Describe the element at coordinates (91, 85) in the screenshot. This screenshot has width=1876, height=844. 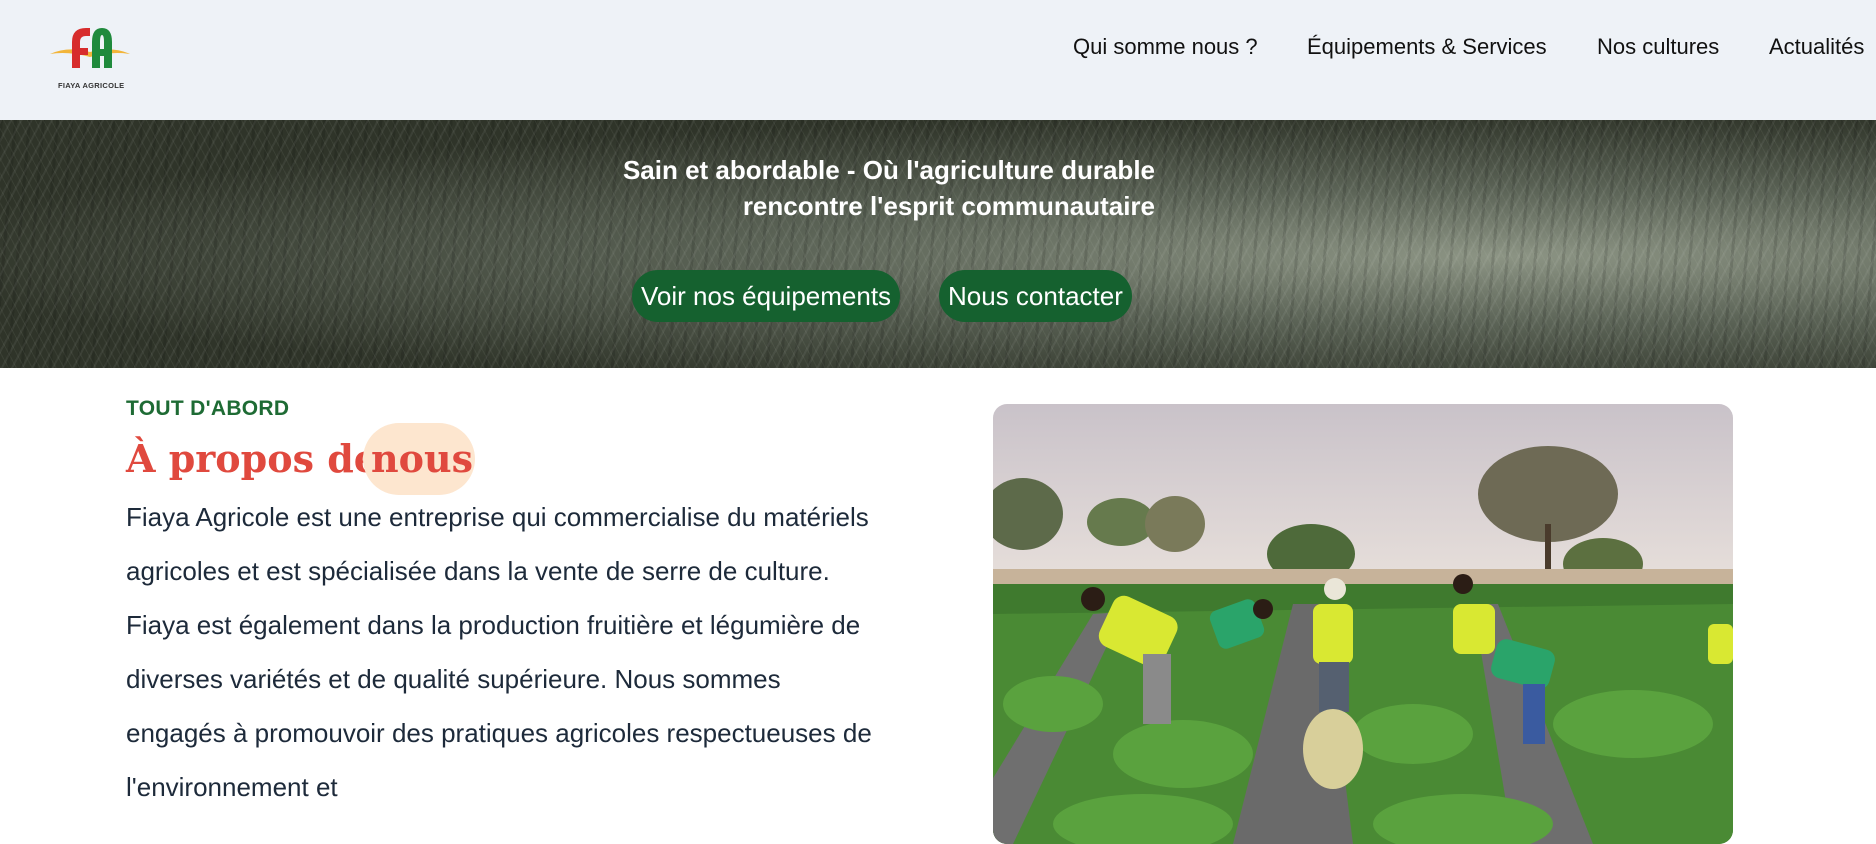
I see `logo-text: FIAYA AGRICOLE` at that location.